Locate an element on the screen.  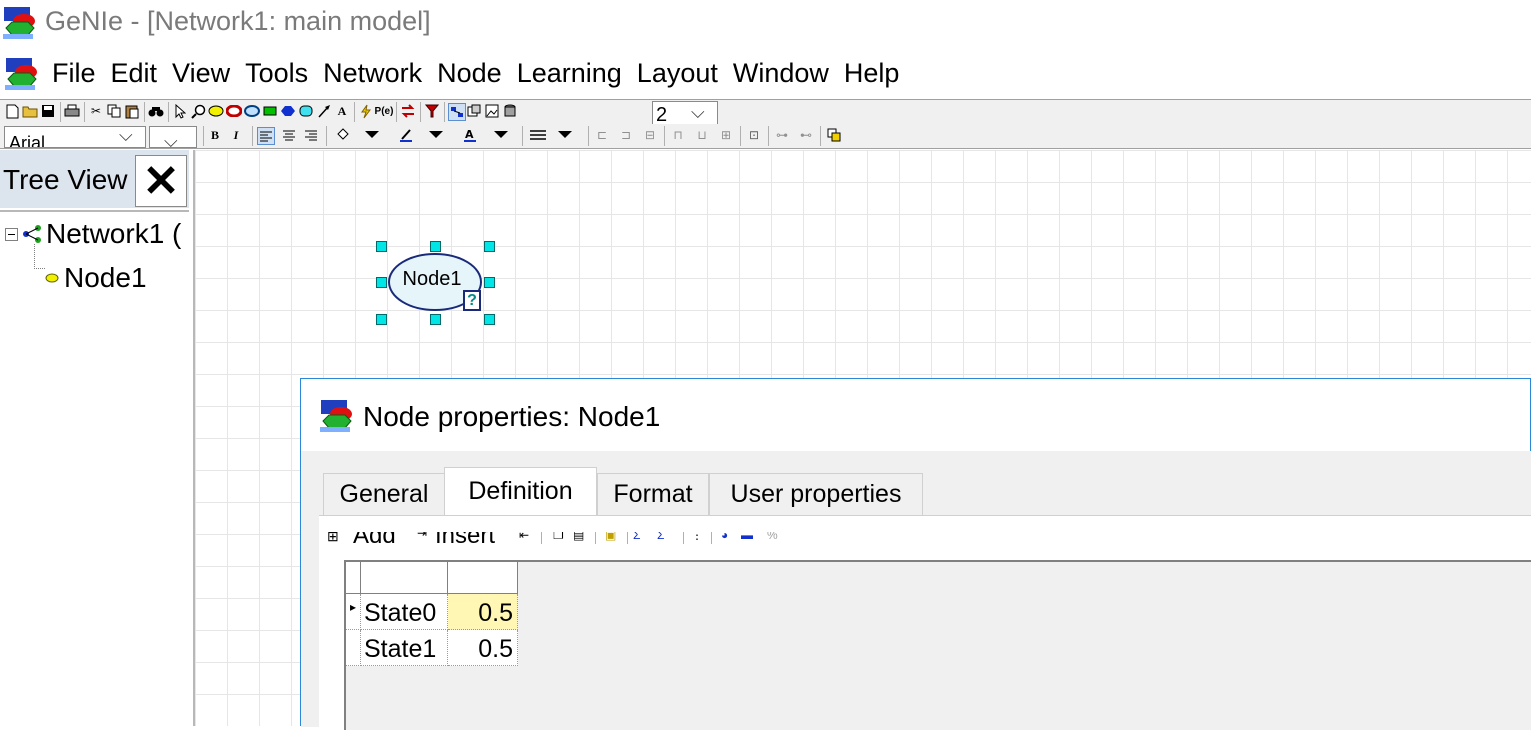
tree-item-node1: Node1 is located at coordinates (105, 278).